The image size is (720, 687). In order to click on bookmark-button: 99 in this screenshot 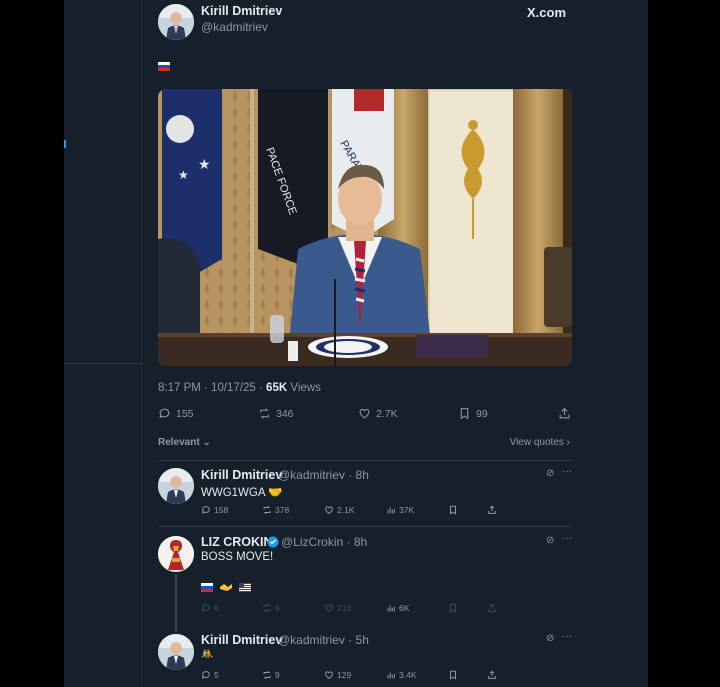, I will do `click(473, 413)`.